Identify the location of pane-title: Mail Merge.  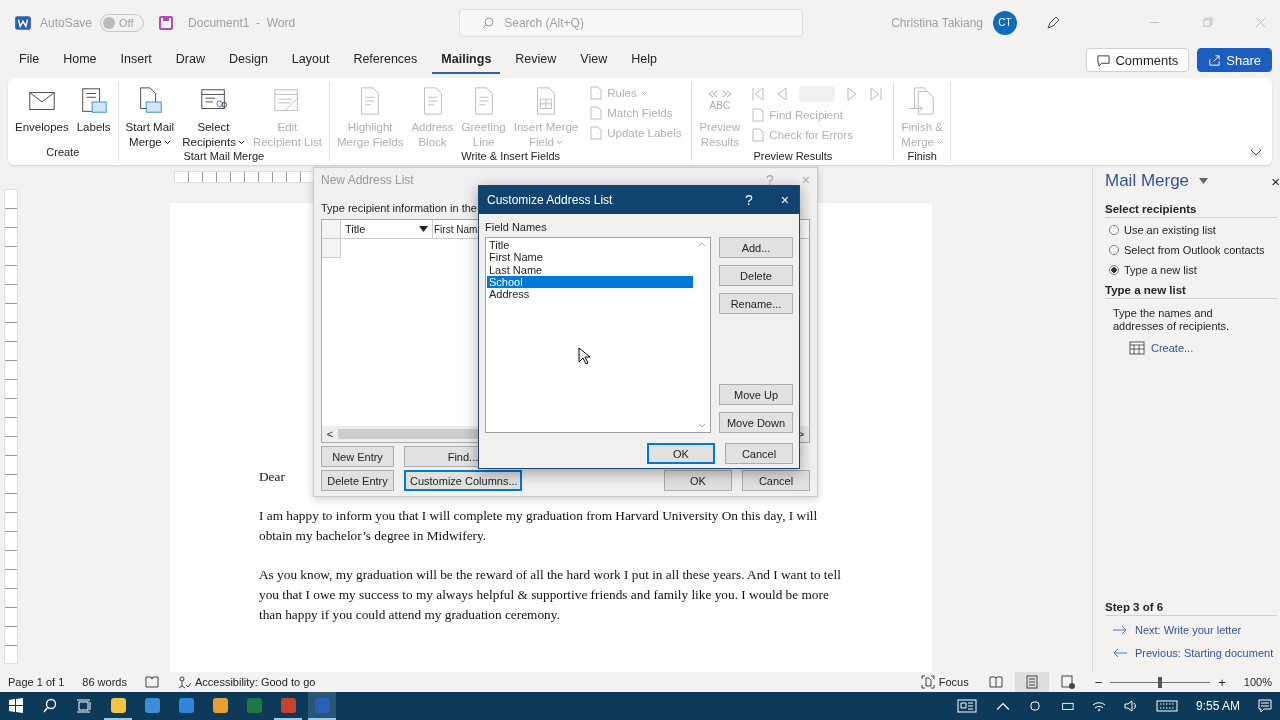
(1147, 181).